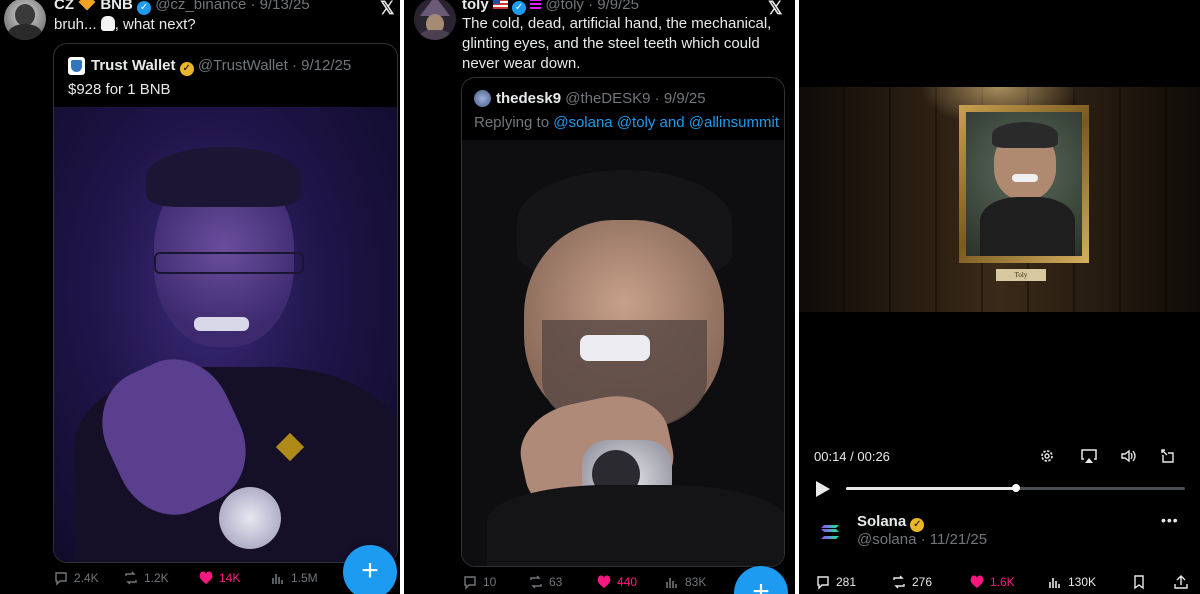 Image resolution: width=1200 pixels, height=594 pixels. I want to click on gear-icon, so click(1047, 456).